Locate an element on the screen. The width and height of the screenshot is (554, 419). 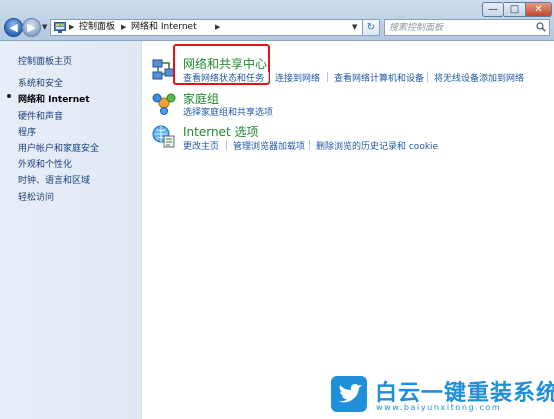
back-arrow-icon: ◀ is located at coordinates (13, 27).